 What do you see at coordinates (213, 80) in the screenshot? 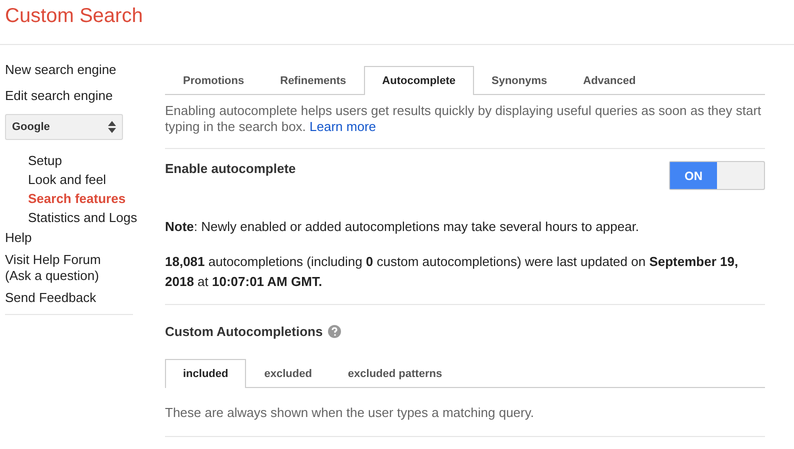
I see `tab: Promotions` at bounding box center [213, 80].